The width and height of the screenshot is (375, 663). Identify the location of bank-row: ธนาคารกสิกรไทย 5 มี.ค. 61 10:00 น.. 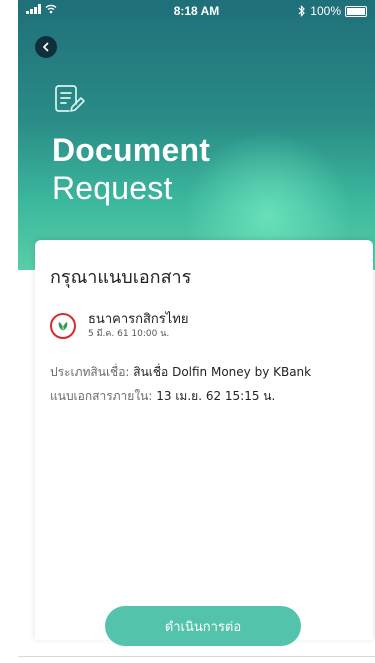
(119, 325).